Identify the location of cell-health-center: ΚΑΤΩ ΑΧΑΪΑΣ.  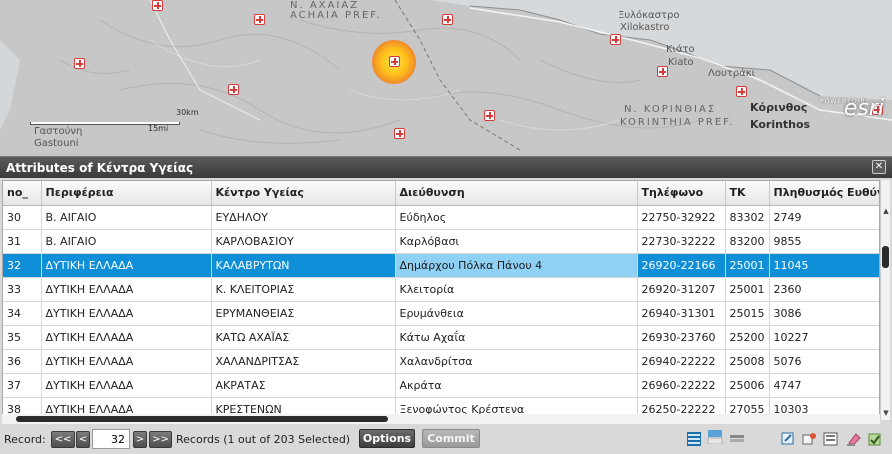
(303, 337).